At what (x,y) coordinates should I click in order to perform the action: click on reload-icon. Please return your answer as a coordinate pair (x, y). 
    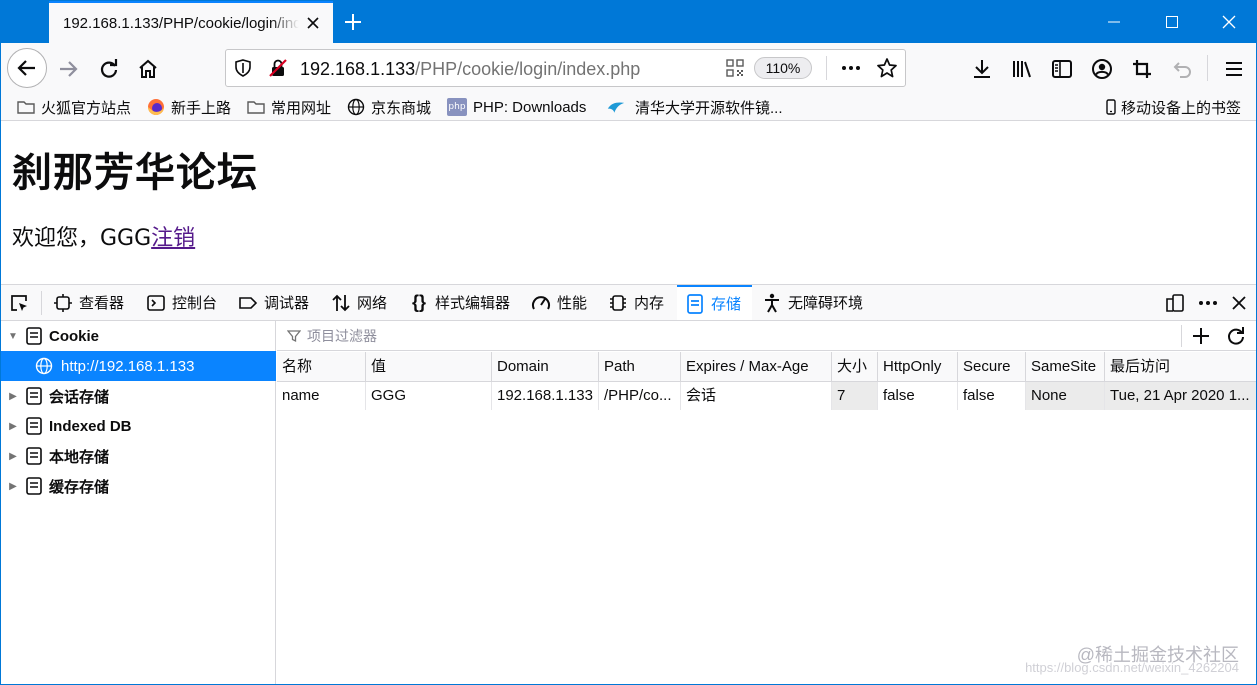
    Looking at the image, I should click on (109, 68).